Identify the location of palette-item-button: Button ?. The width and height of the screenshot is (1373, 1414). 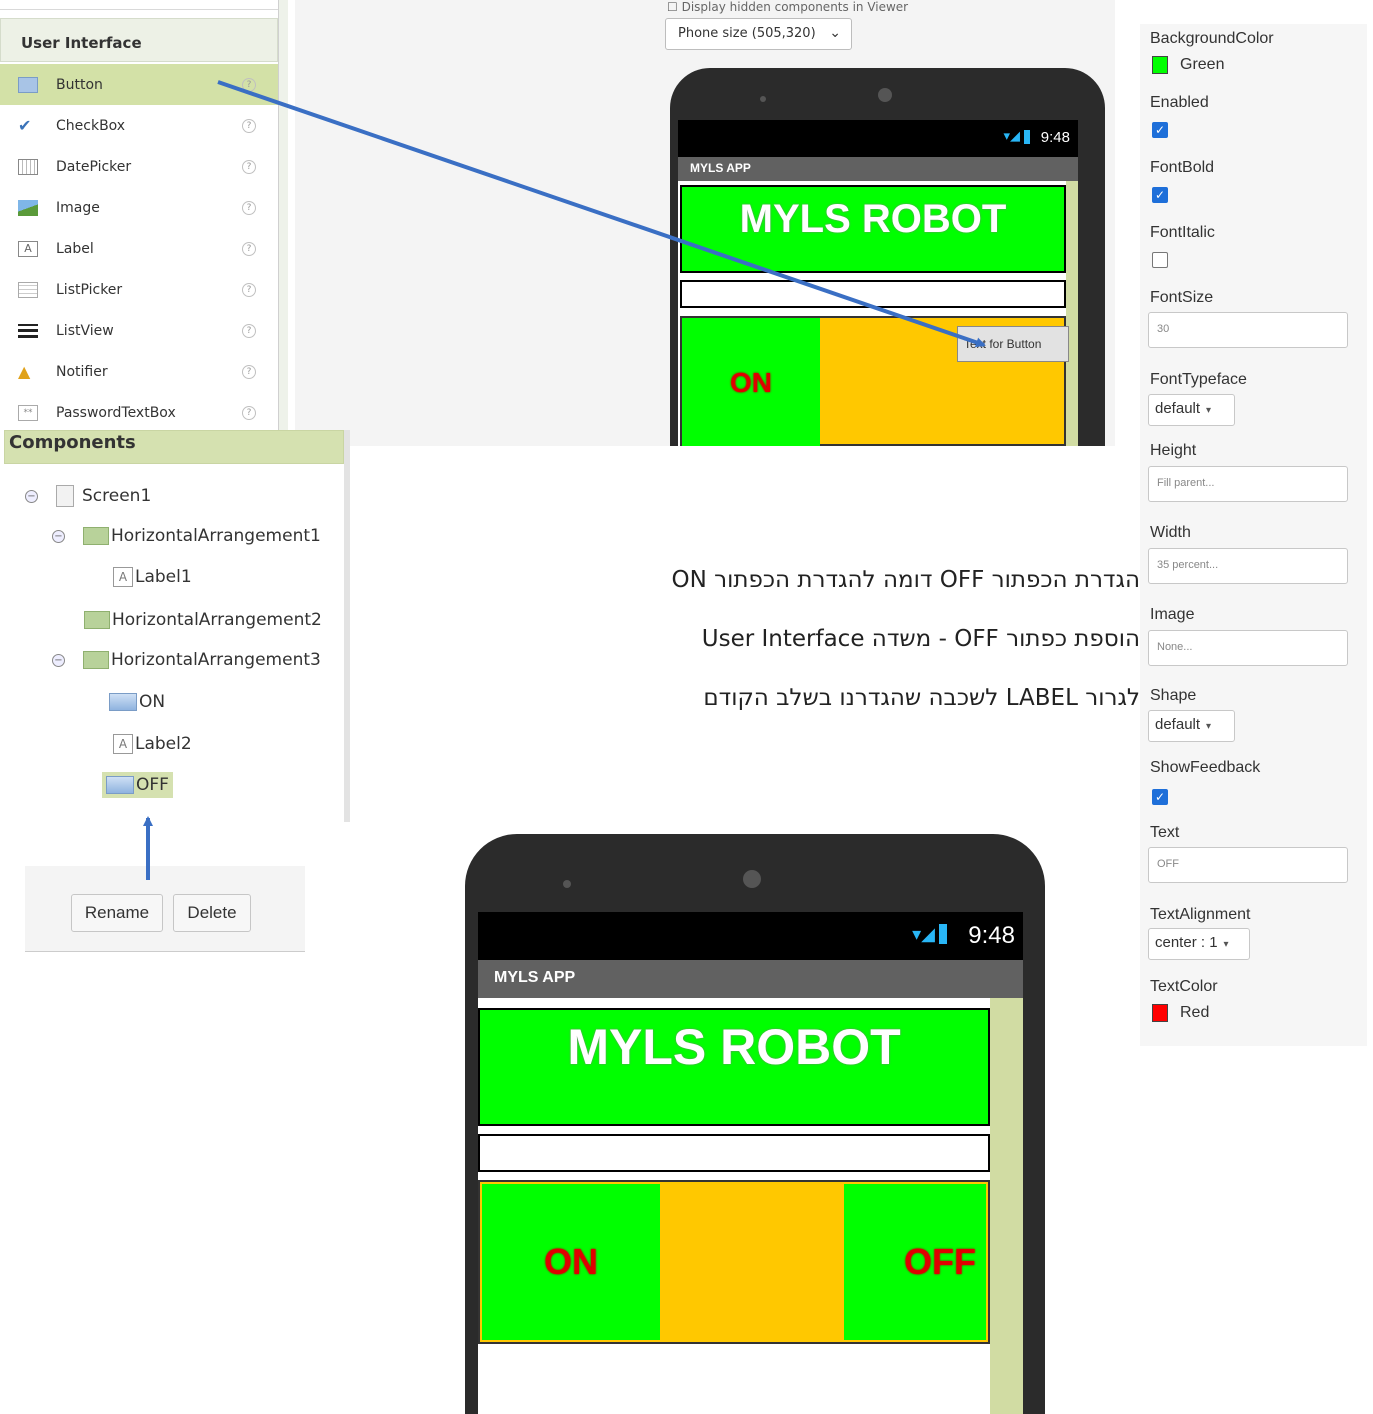
(139, 84).